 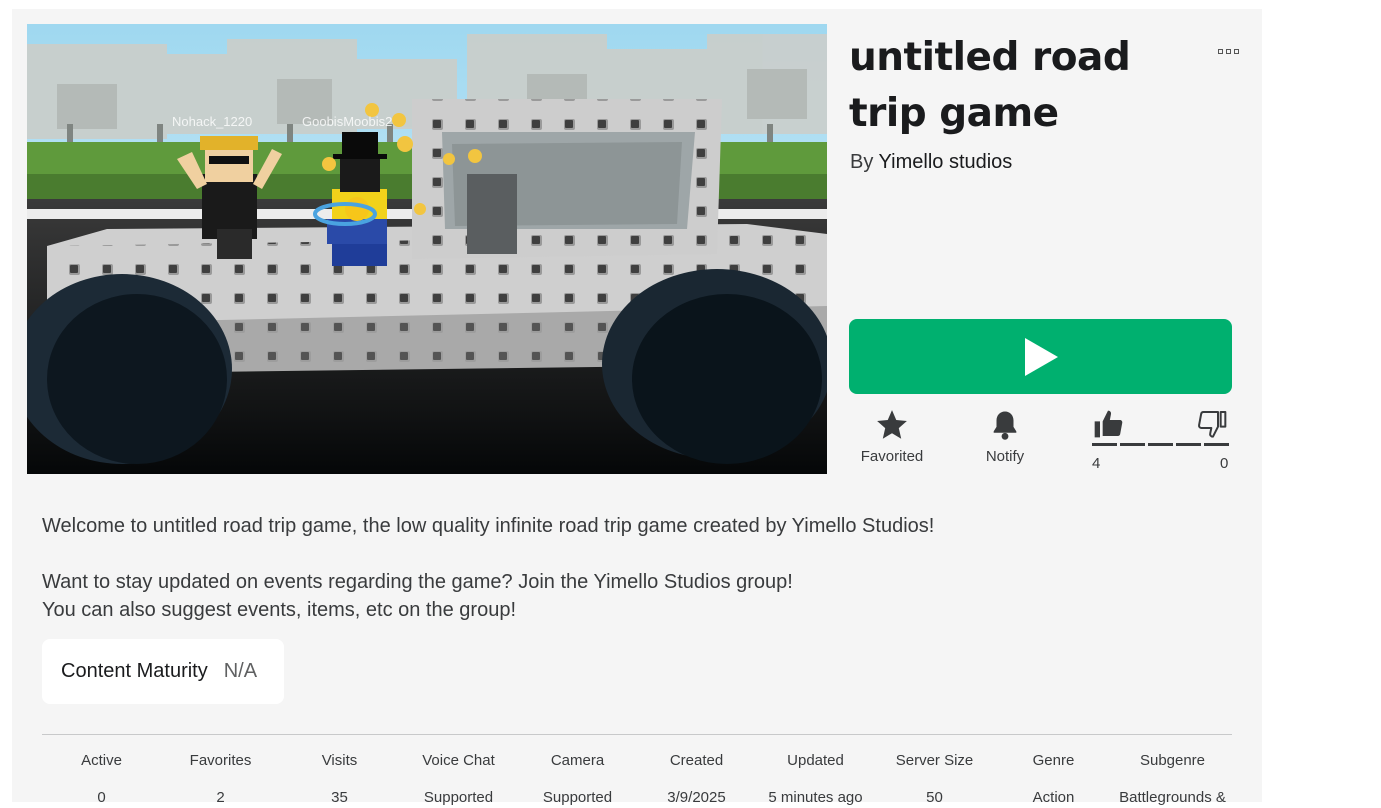 I want to click on stat-camera: Camera Supported, so click(x=577, y=779).